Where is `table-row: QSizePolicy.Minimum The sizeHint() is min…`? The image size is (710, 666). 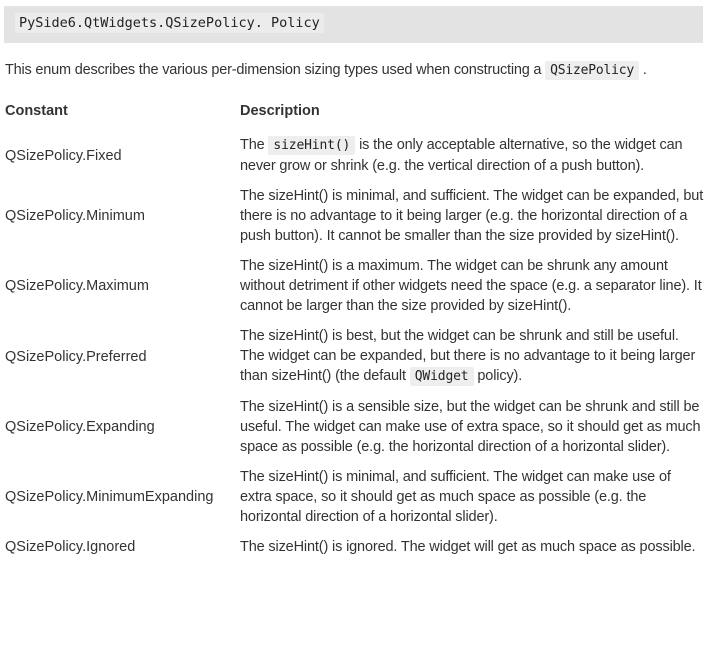 table-row: QSizePolicy.Minimum The sizeHint() is min… is located at coordinates (355, 216).